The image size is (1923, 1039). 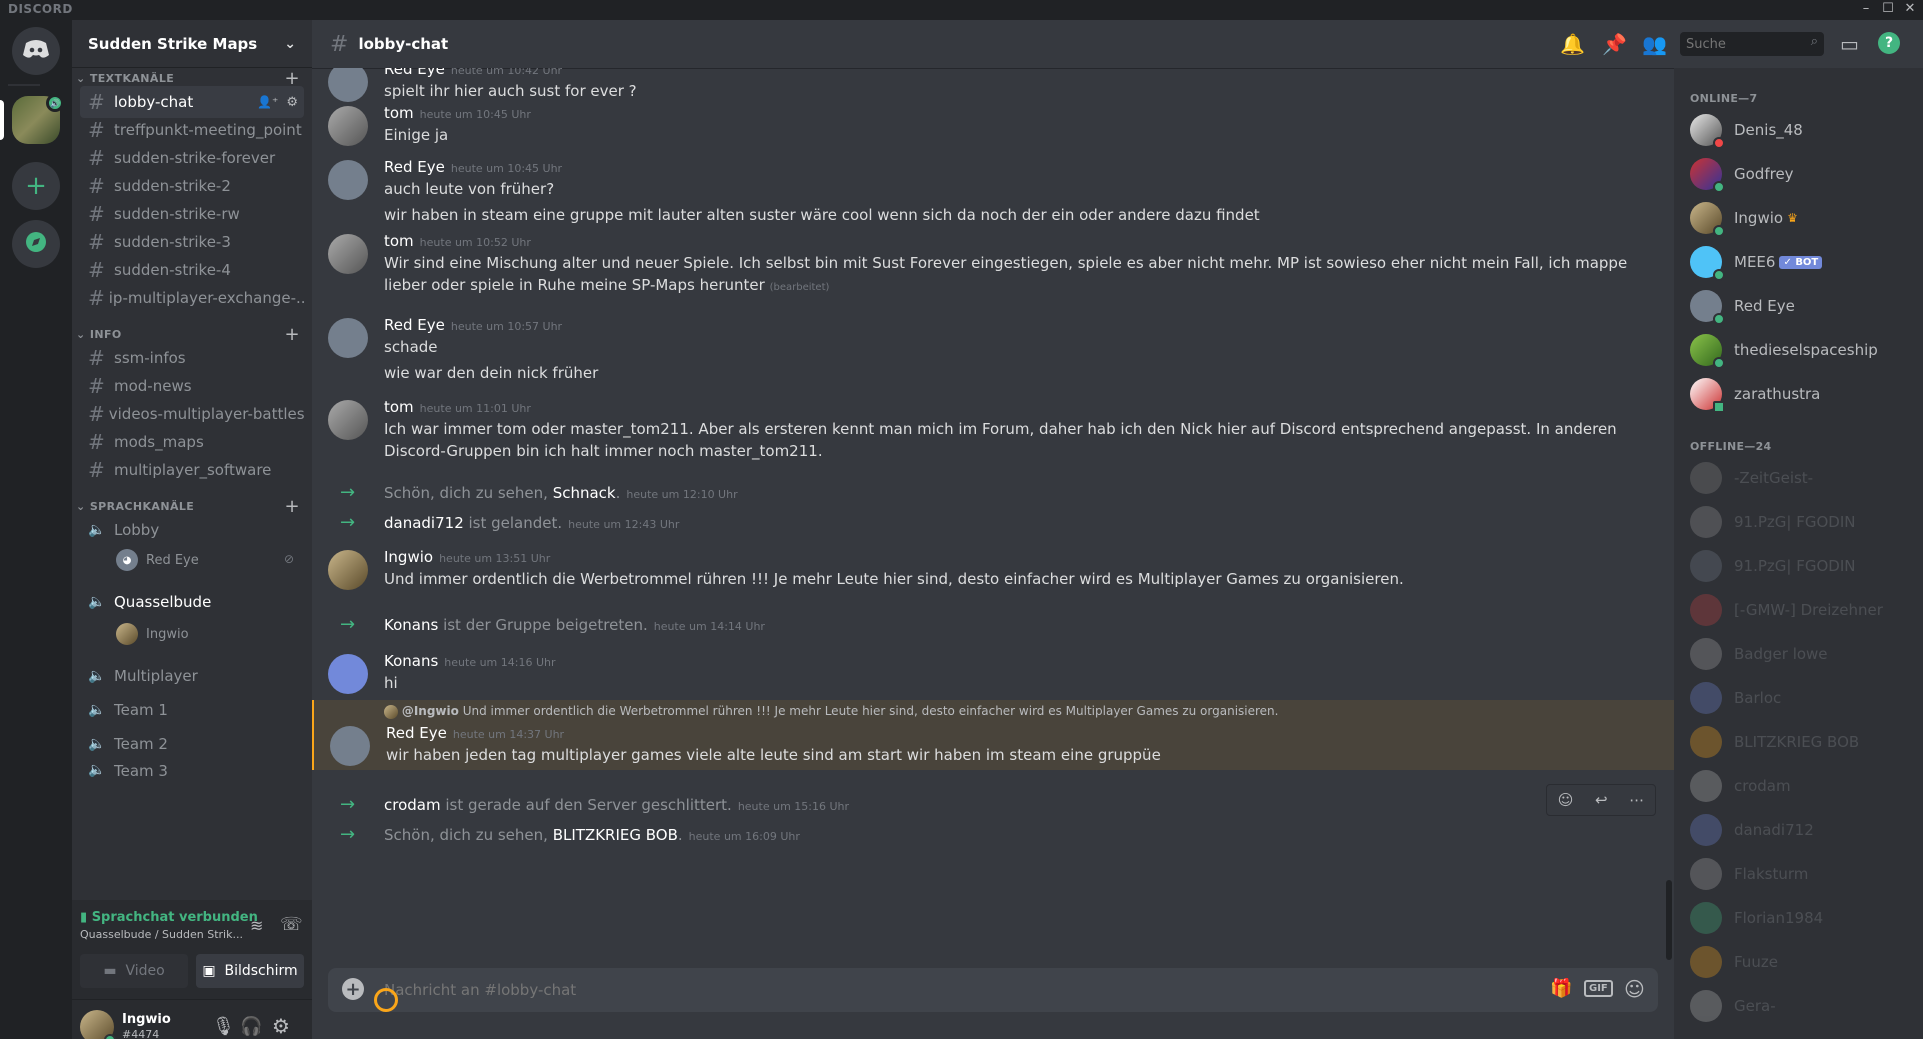 What do you see at coordinates (584, 493) in the screenshot?
I see `system-user: Schnack` at bounding box center [584, 493].